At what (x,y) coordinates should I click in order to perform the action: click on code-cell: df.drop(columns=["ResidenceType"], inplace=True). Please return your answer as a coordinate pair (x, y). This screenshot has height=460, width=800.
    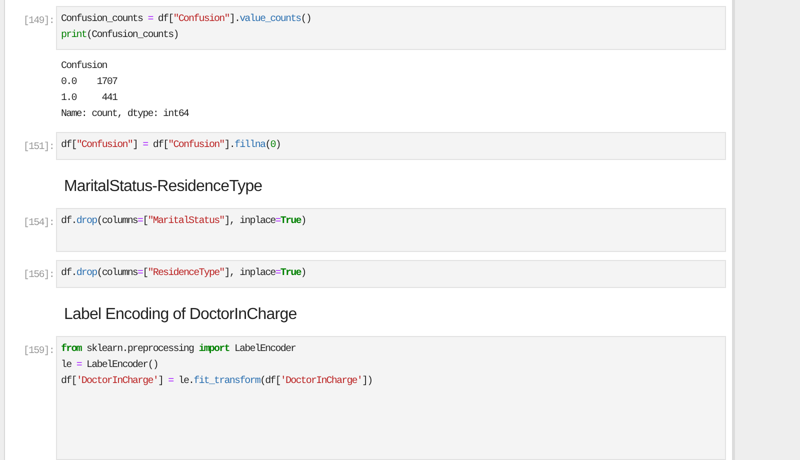
    Looking at the image, I should click on (391, 274).